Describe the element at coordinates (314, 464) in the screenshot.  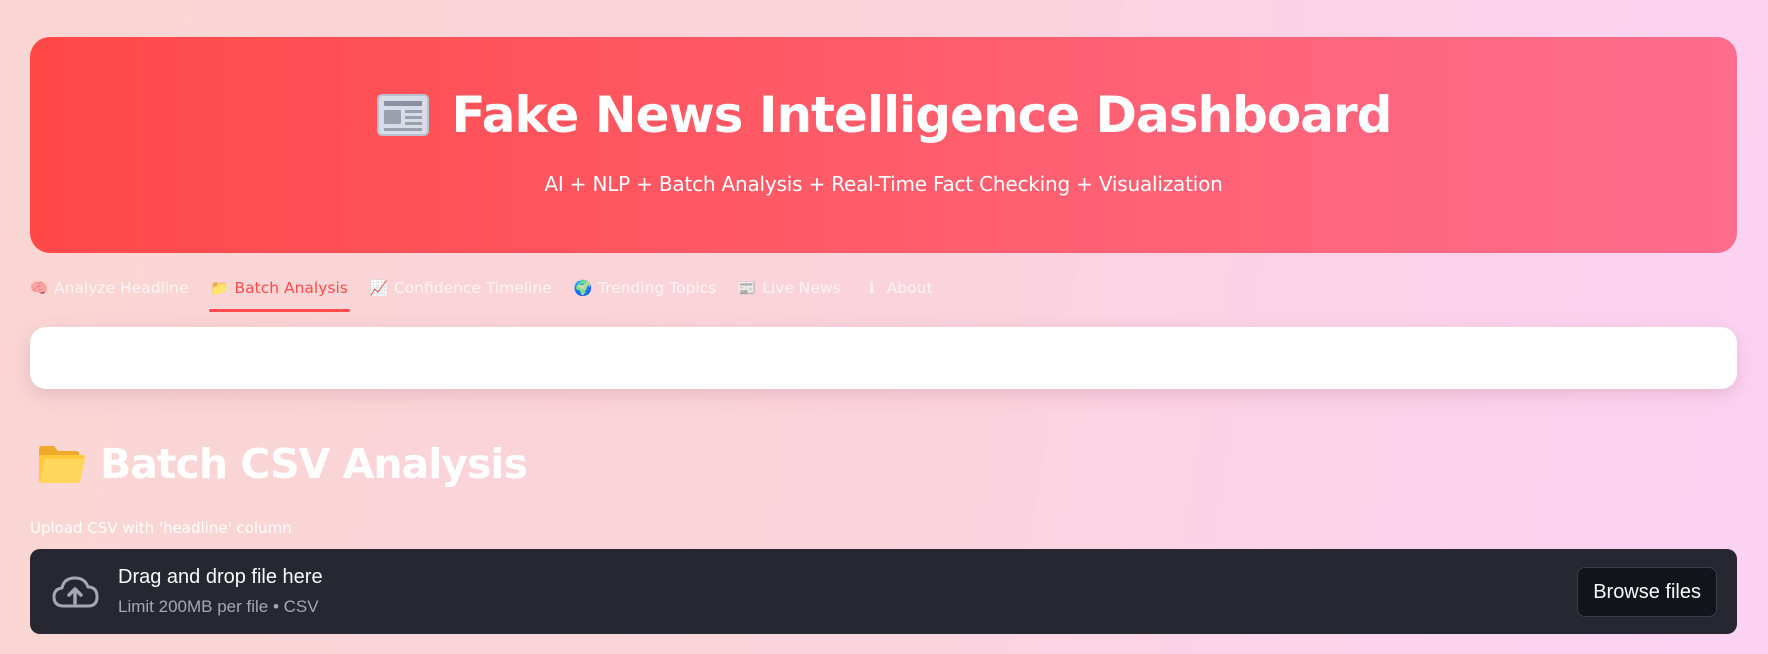
I see `section-title: Batch CSV Analysis` at that location.